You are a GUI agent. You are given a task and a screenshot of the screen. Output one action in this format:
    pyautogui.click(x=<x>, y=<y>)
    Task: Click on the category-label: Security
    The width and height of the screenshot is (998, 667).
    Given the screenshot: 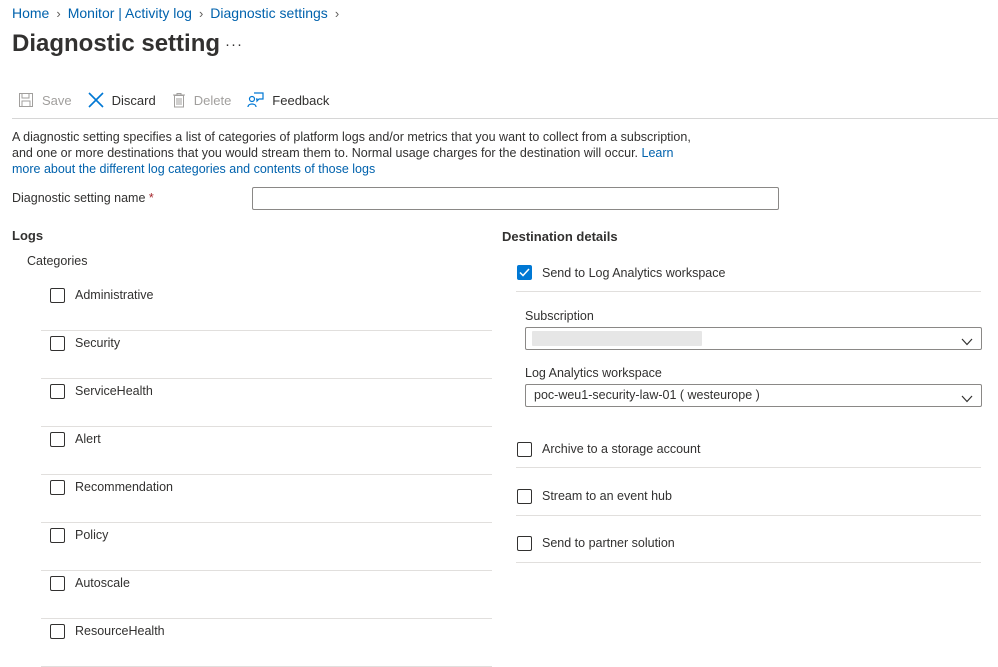 What is the action you would take?
    pyautogui.click(x=98, y=343)
    